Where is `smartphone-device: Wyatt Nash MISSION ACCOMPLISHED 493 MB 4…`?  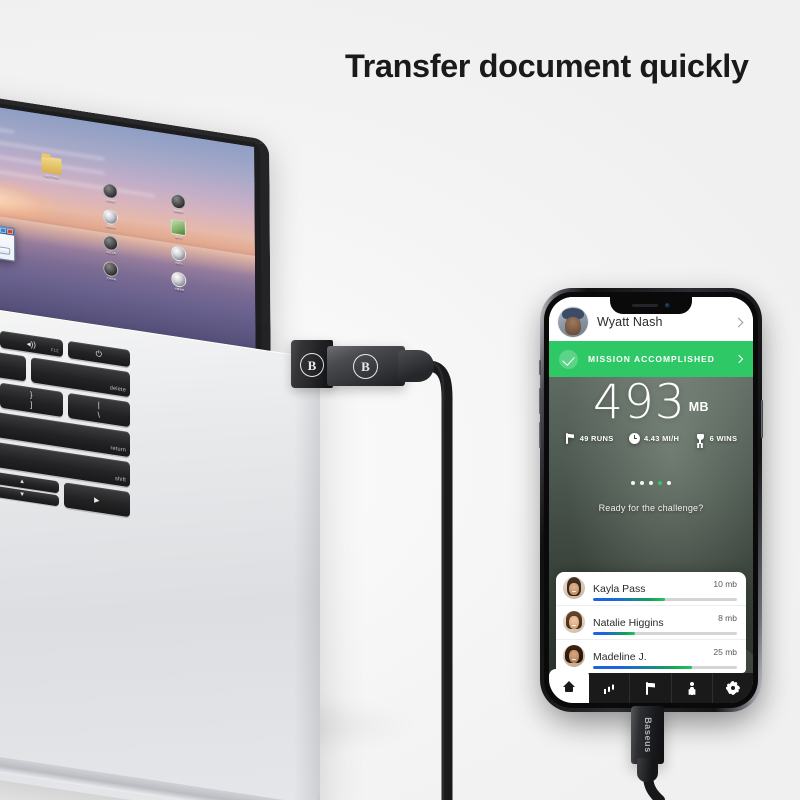
smartphone-device: Wyatt Nash MISSION ACCOMPLISHED 493 MB 4… is located at coordinates (651, 502).